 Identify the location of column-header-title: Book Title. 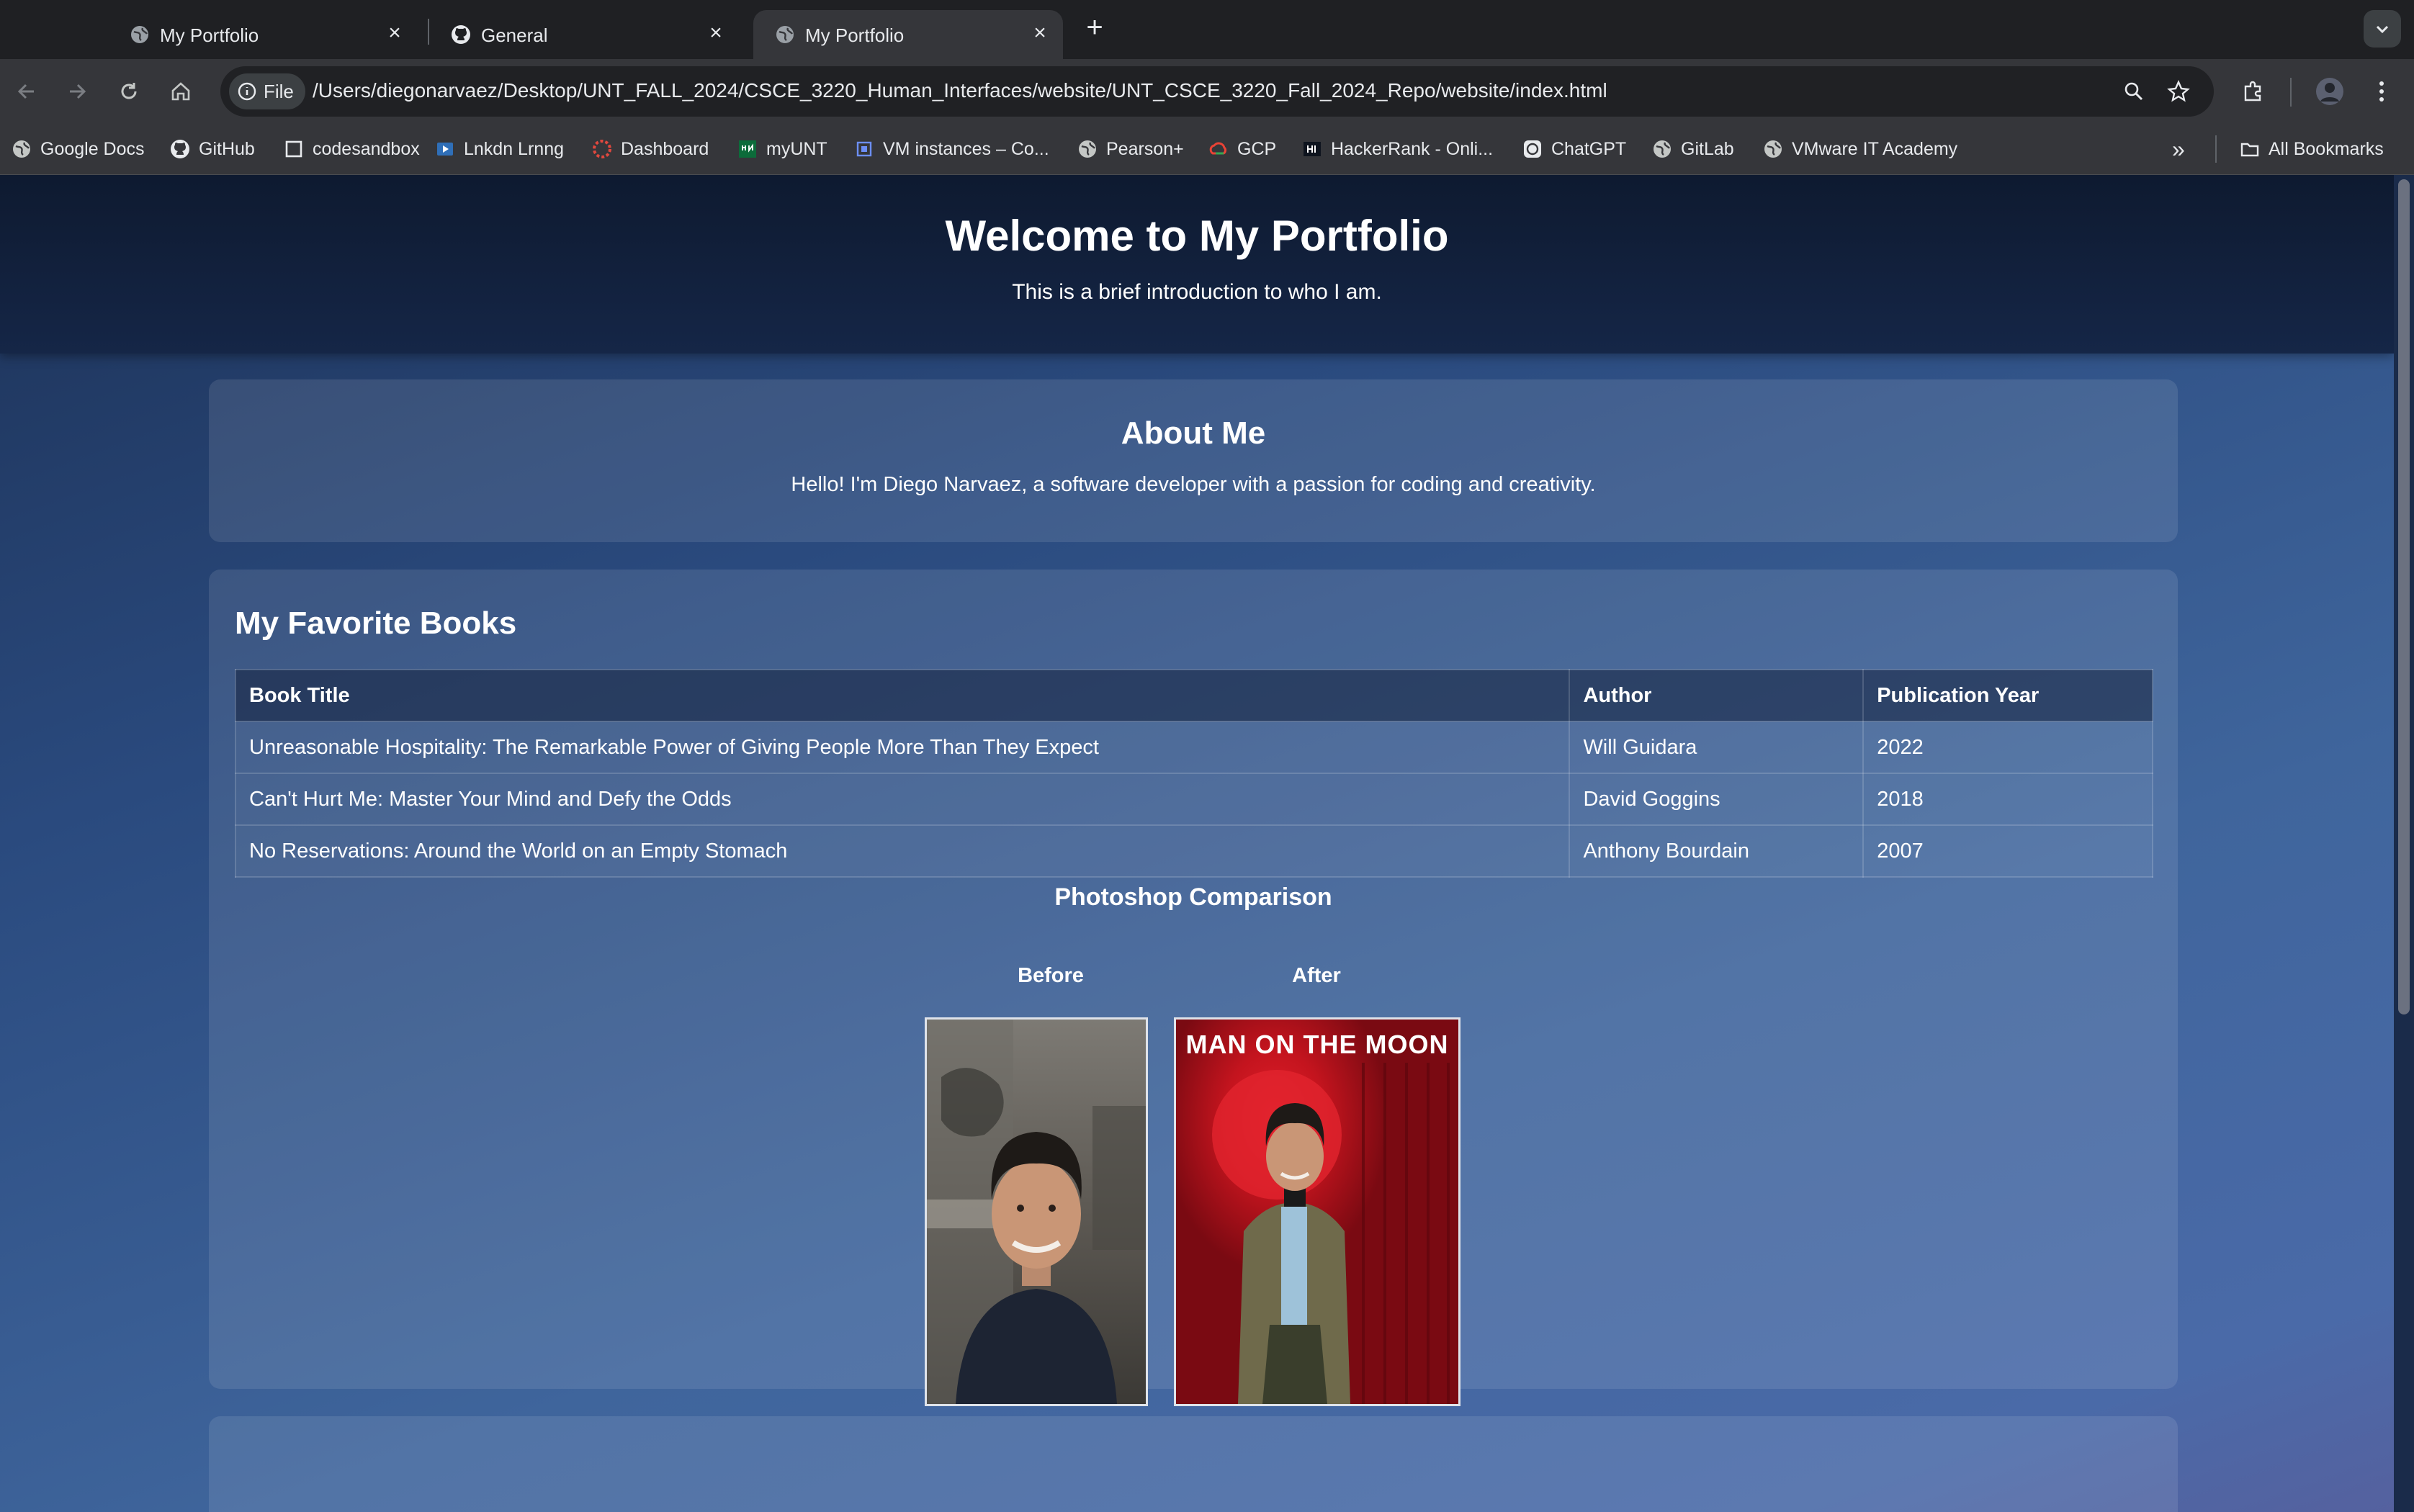
(902, 695).